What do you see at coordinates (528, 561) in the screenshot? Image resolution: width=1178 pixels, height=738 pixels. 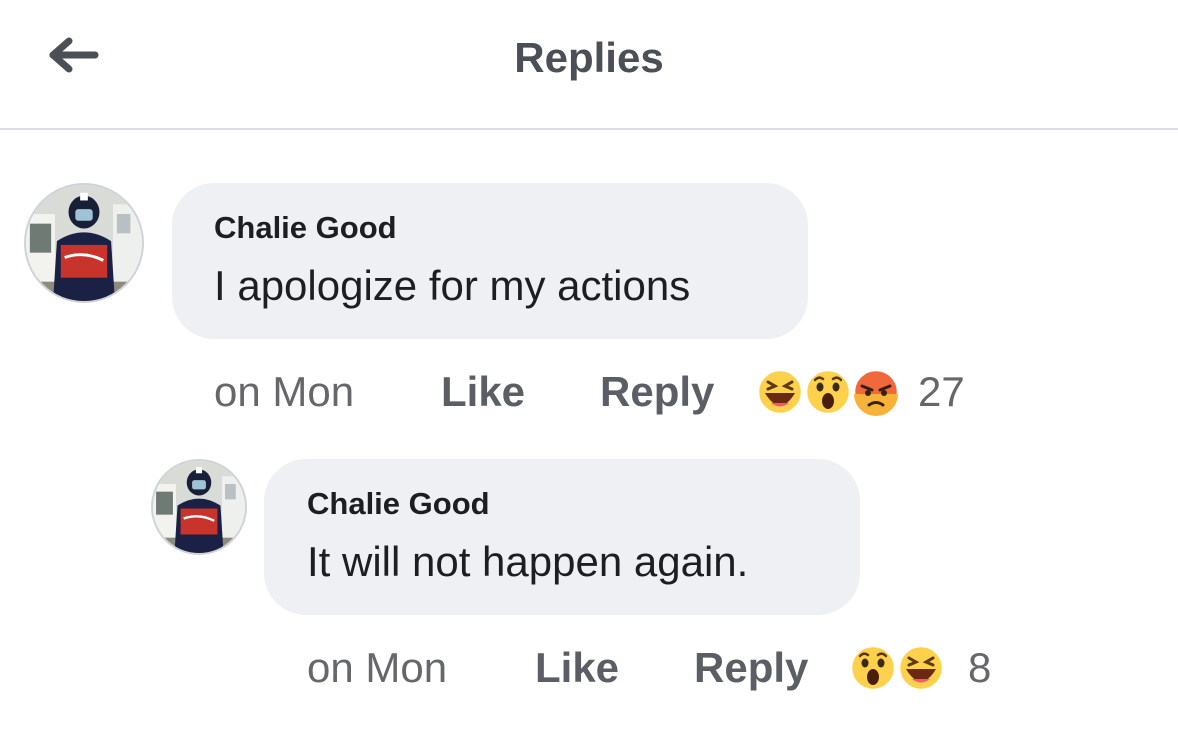 I see `reply-text: It will not happen again.` at bounding box center [528, 561].